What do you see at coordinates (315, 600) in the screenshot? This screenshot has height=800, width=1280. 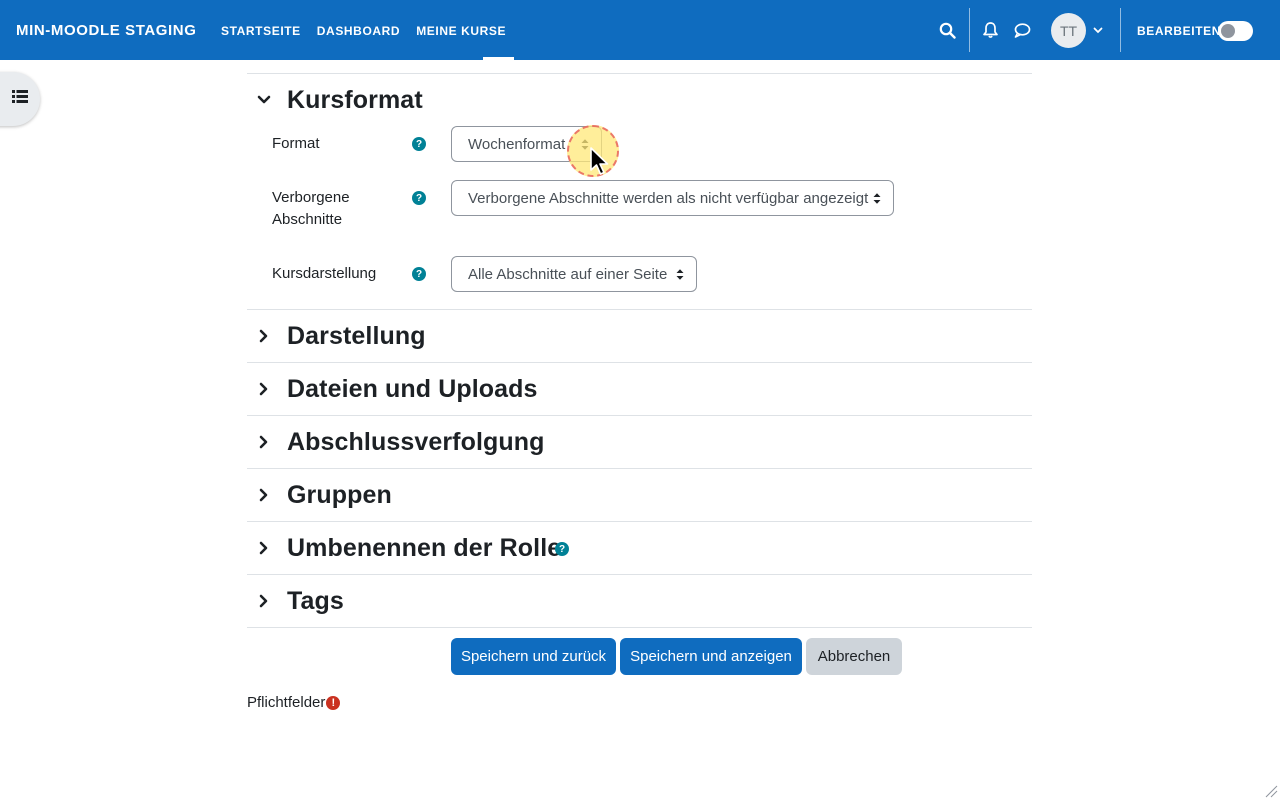 I see `section-title: Tags` at bounding box center [315, 600].